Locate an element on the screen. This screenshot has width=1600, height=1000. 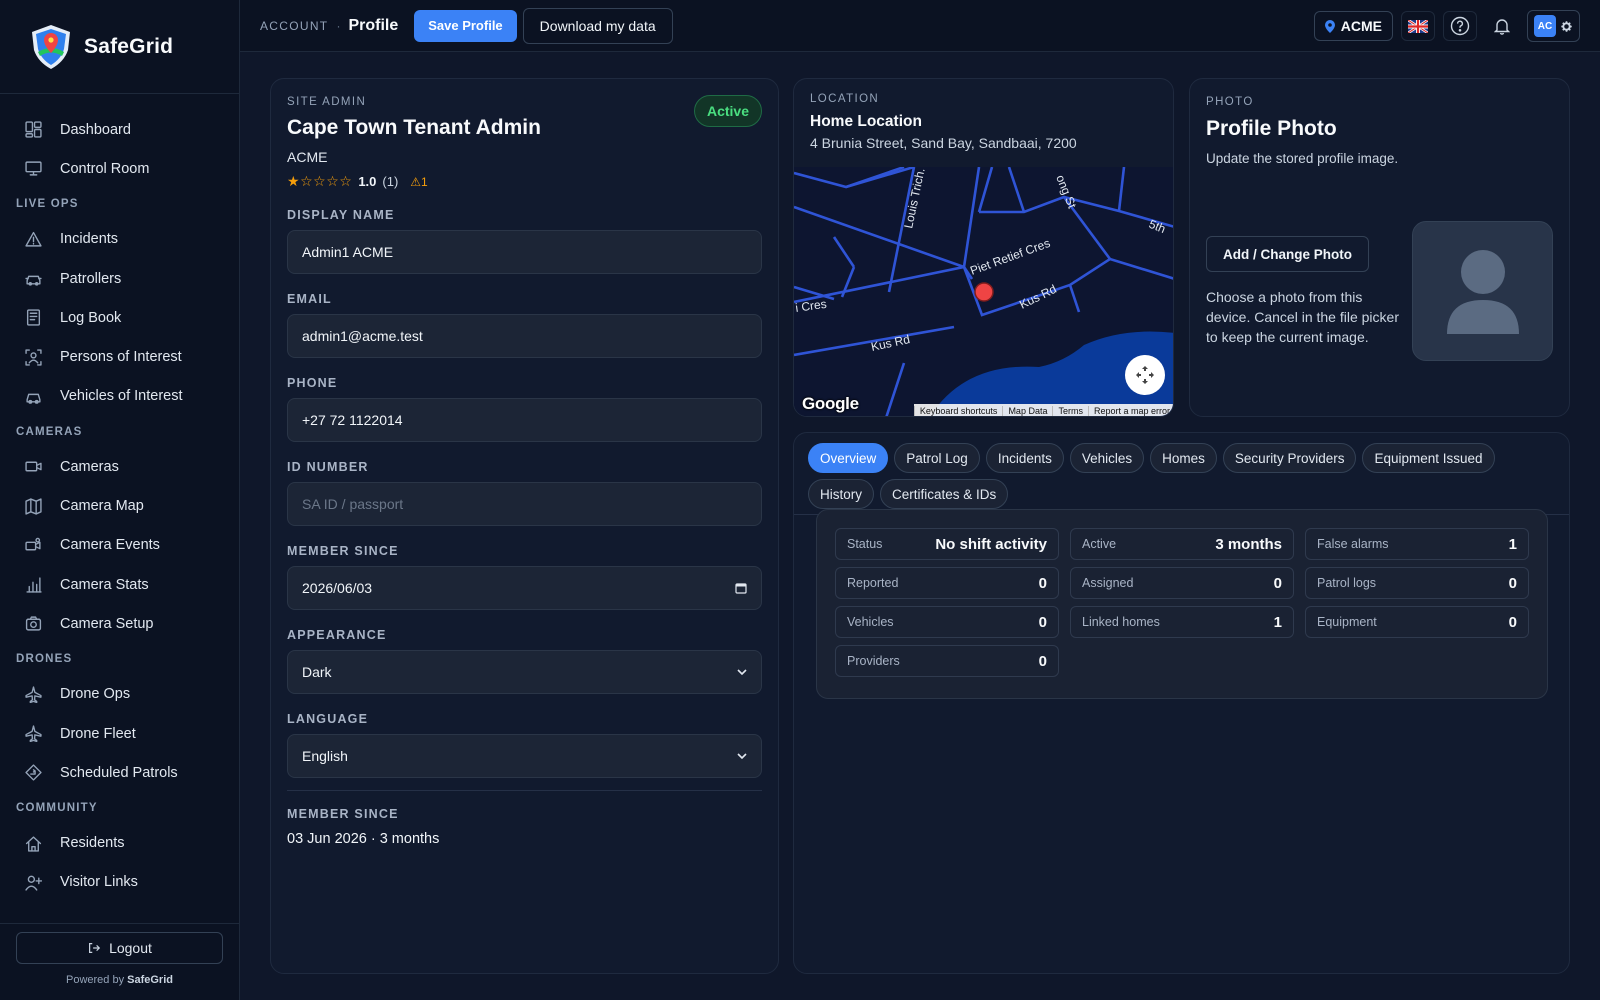
vehicle-icon-wrap is located at coordinates (33, 396).